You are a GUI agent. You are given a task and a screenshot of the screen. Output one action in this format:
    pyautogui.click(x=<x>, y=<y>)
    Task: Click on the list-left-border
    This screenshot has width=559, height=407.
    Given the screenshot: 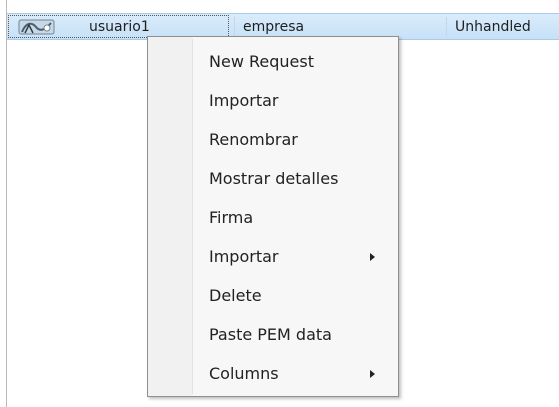 What is the action you would take?
    pyautogui.click(x=6, y=203)
    